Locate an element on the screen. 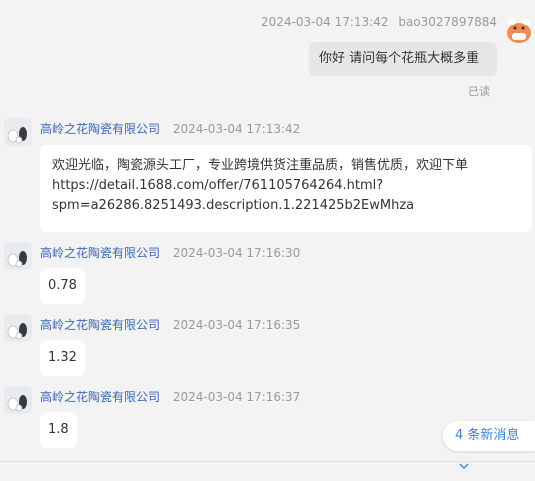 Image resolution: width=535 pixels, height=481 pixels. message-meta: 高岭之花陶瓷有限公司 2024-03-04 17:16:35 is located at coordinates (170, 324).